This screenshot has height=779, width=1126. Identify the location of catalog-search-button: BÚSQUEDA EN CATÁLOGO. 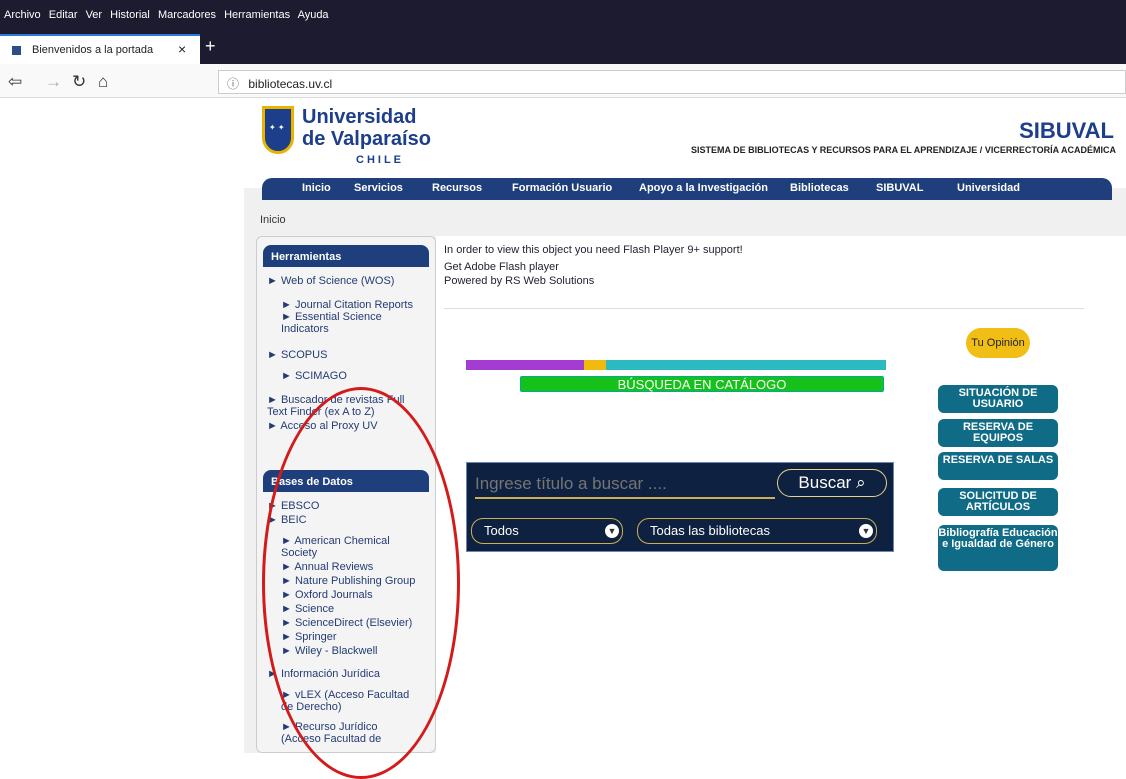
(702, 384).